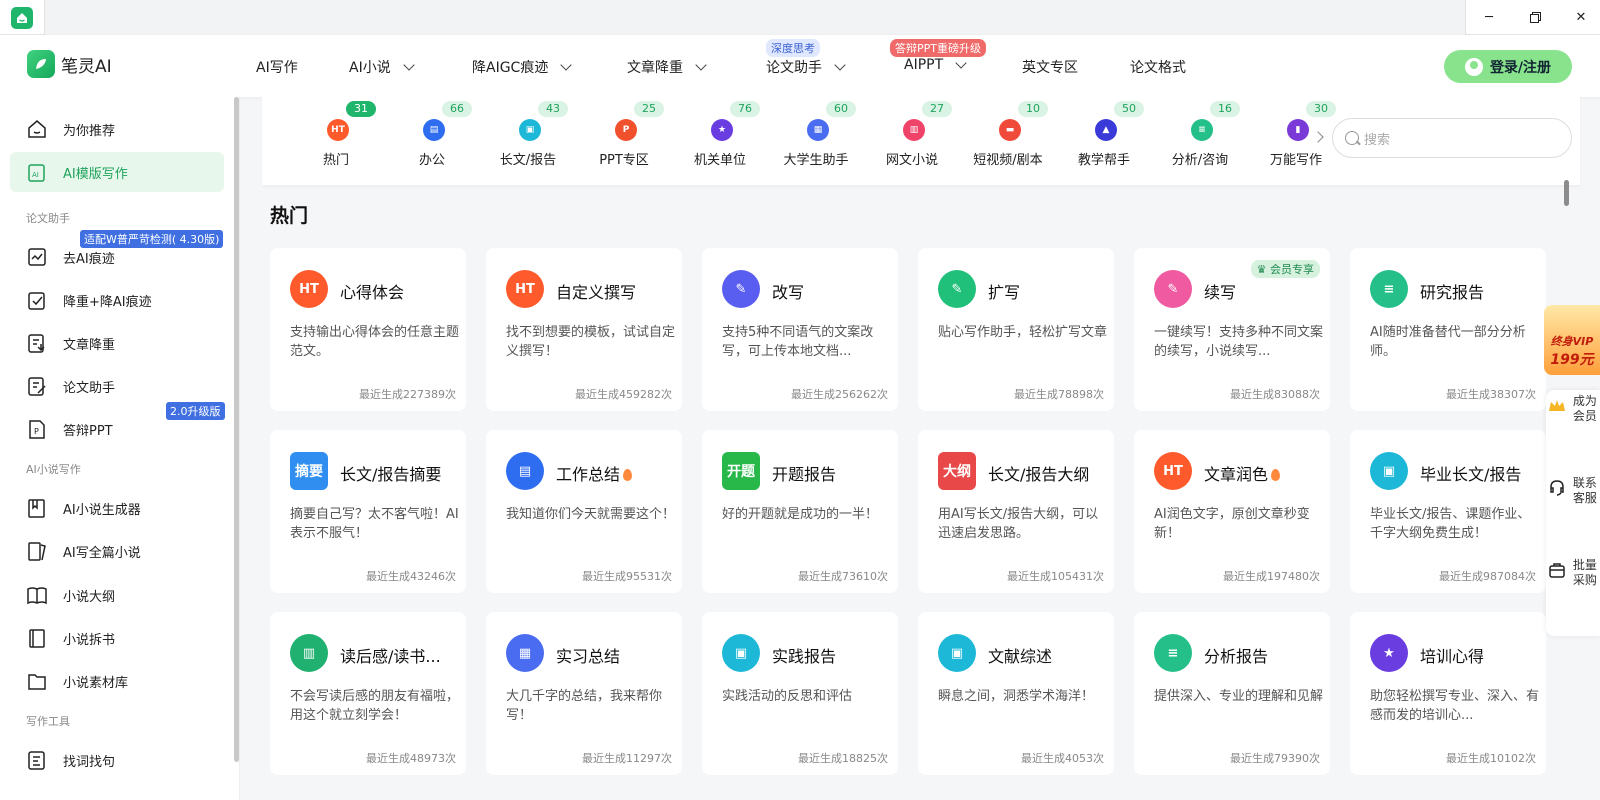 This screenshot has width=1600, height=800. Describe the element at coordinates (806, 58) in the screenshot. I see `nav-thesis-assistant: 深度思考 论文助手` at that location.